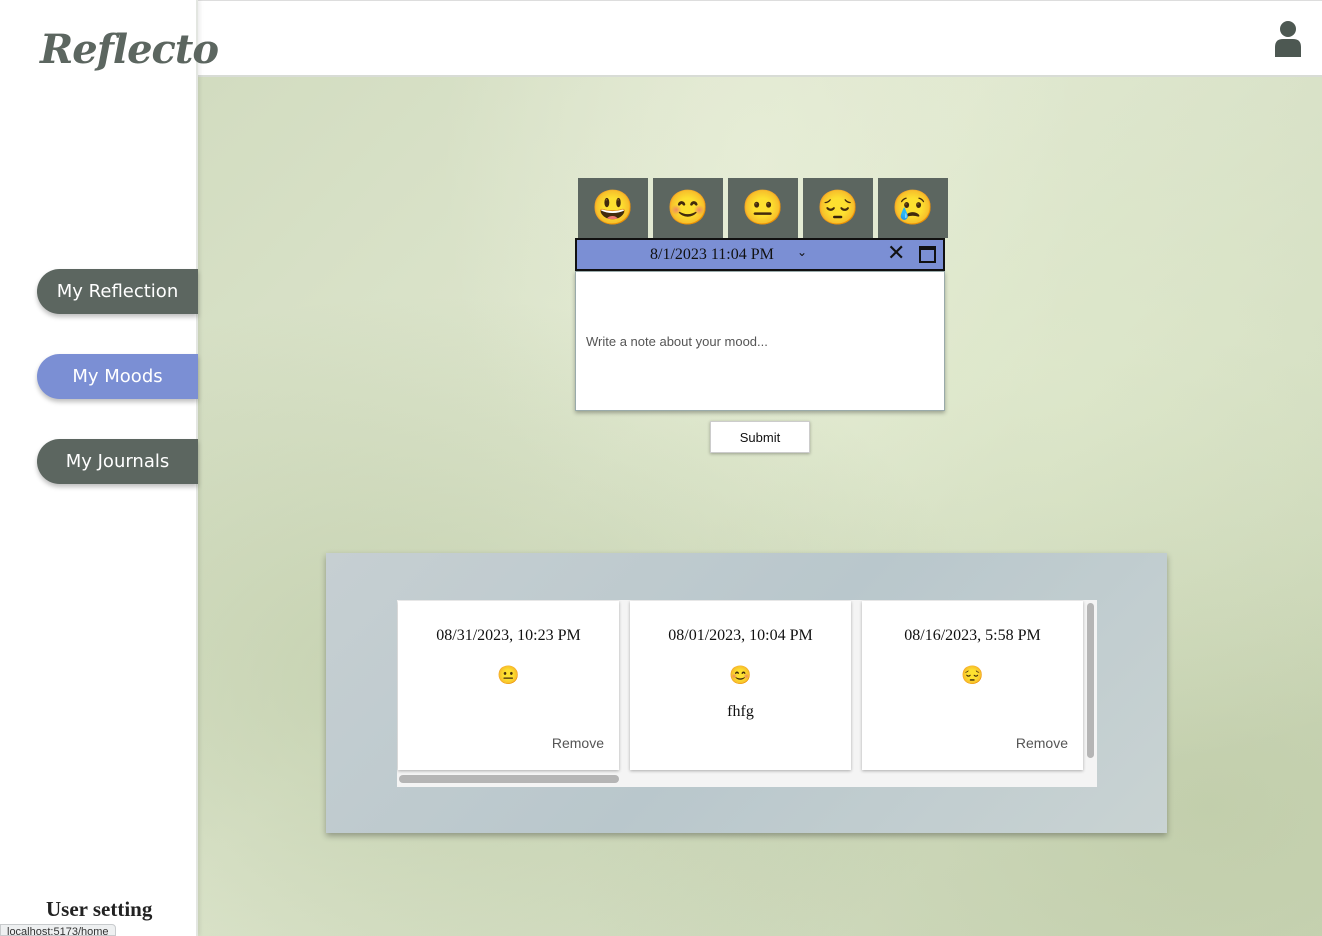  Describe the element at coordinates (99, 909) in the screenshot. I see `user-setting-link: User setting` at that location.